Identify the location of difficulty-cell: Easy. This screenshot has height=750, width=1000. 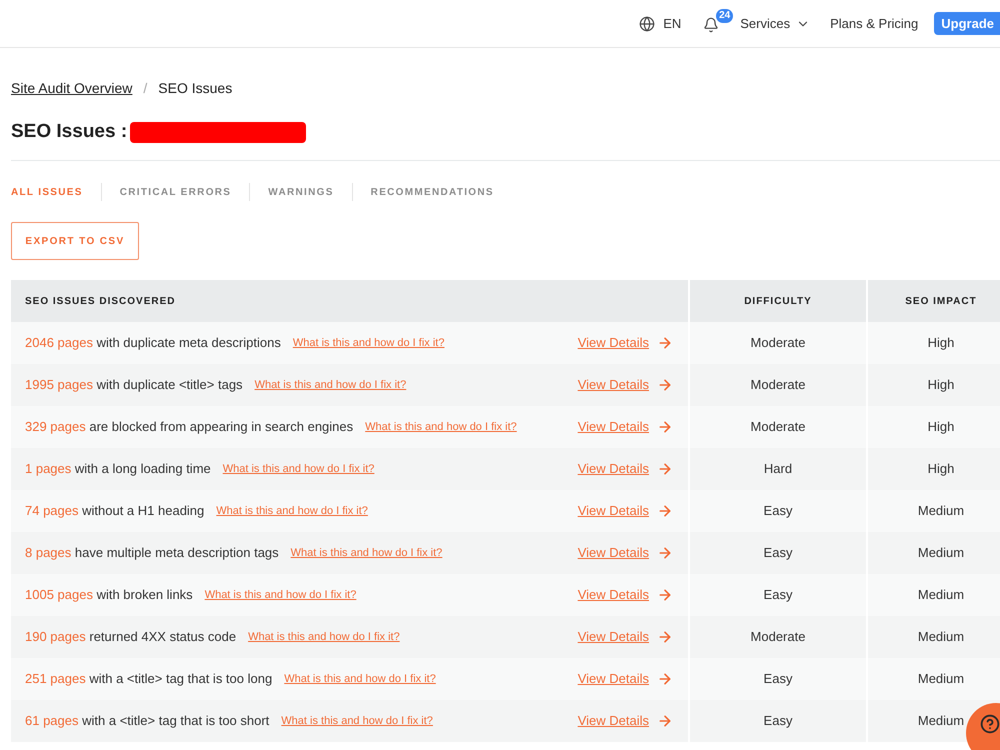
(777, 721).